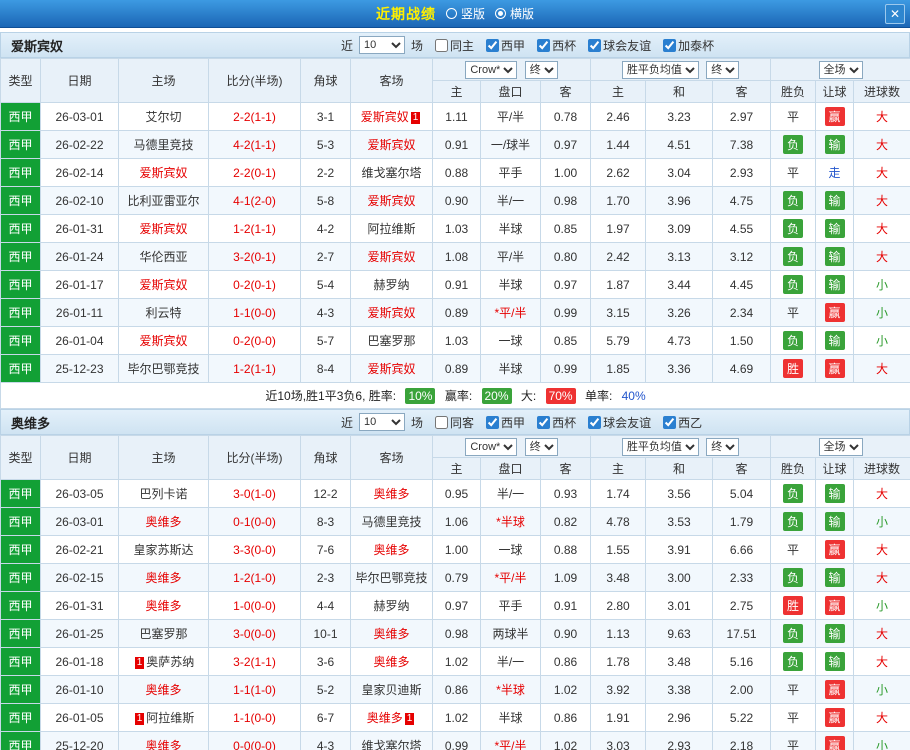 The image size is (910, 750). What do you see at coordinates (254, 577) in the screenshot?
I see `score-cell: 1-2(1-0)` at bounding box center [254, 577].